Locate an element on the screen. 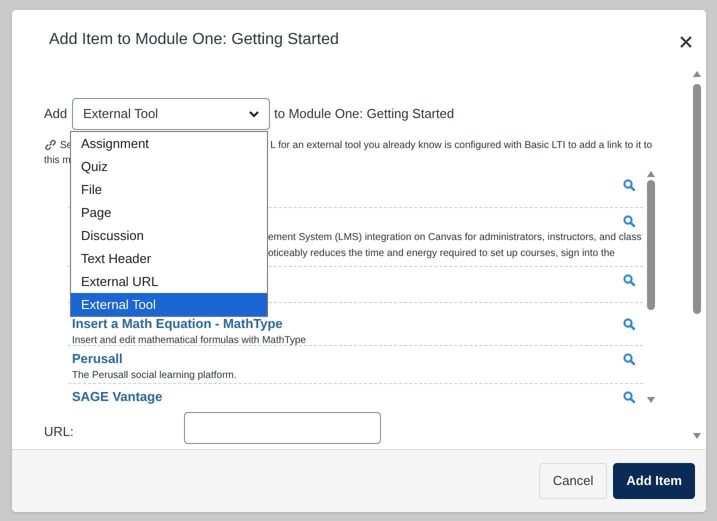 This screenshot has height=521, width=717. dialog-title: Add Item to Module One: Getting Started is located at coordinates (194, 40).